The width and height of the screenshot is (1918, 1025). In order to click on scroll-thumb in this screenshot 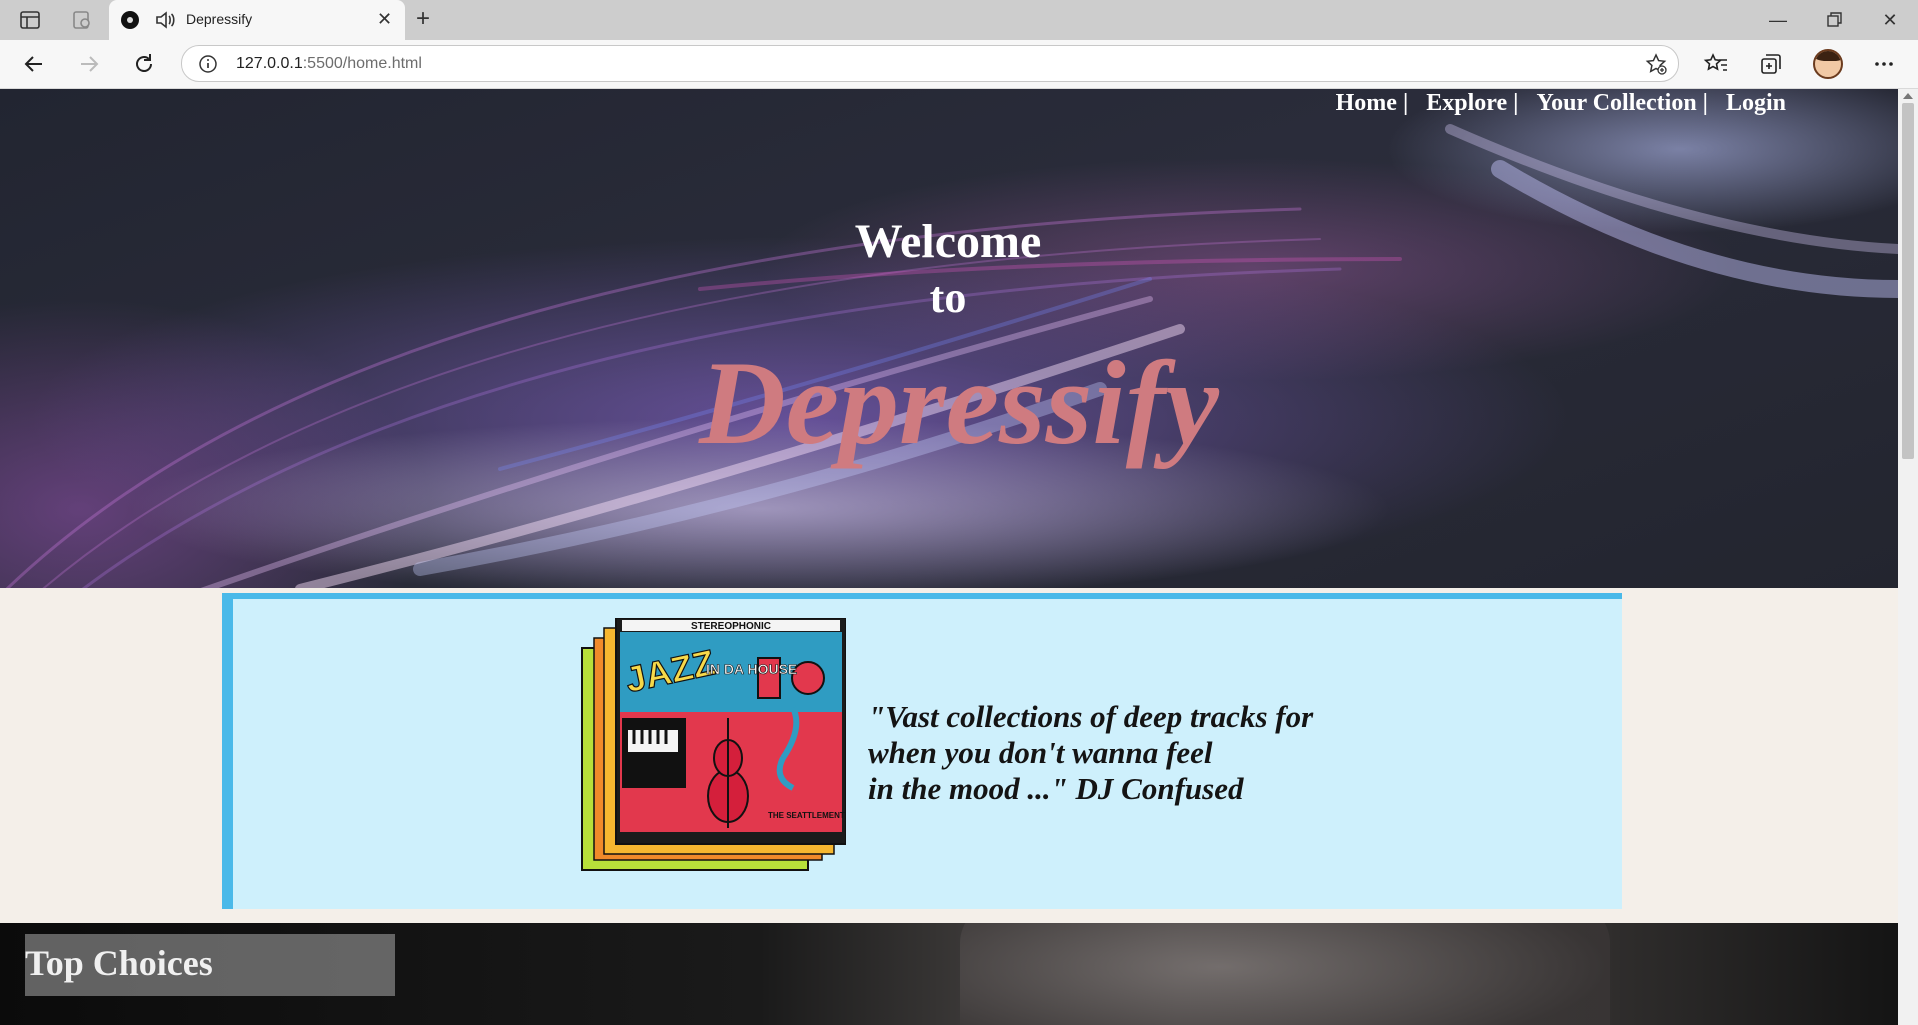, I will do `click(1908, 281)`.